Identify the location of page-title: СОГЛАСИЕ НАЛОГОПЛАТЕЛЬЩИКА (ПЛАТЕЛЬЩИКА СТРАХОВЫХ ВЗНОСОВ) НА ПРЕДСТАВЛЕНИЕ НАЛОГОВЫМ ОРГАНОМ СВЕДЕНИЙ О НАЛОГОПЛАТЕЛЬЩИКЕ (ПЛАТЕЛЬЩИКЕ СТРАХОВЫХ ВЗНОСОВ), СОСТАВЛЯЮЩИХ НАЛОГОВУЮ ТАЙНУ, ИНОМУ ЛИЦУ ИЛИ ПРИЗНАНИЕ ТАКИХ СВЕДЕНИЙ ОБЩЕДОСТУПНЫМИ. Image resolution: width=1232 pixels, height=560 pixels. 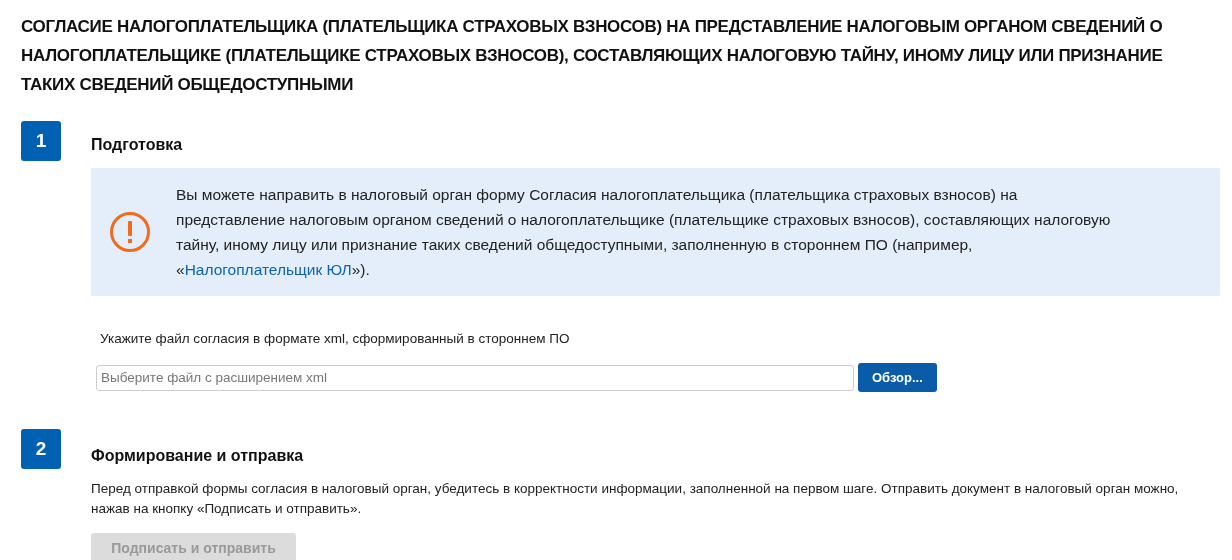
(592, 56).